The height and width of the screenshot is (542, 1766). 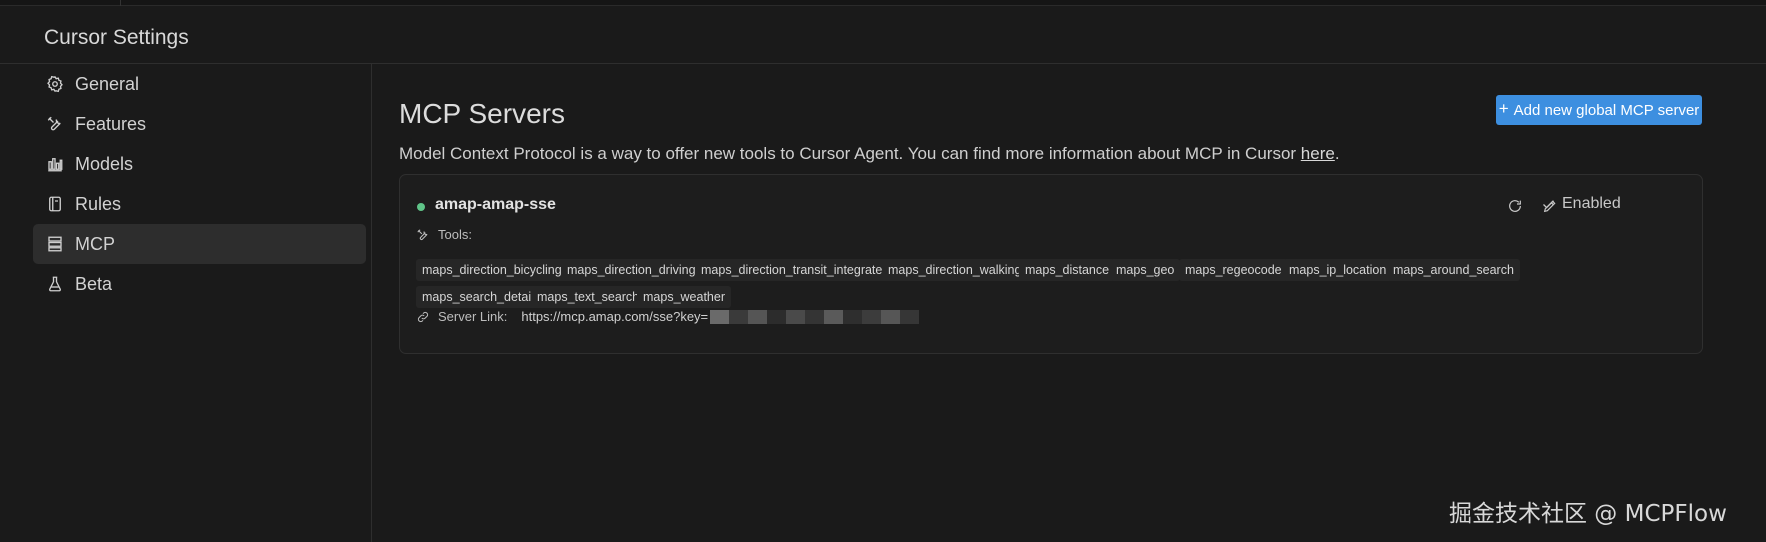 What do you see at coordinates (1337, 153) in the screenshot?
I see `description-suffix: .` at bounding box center [1337, 153].